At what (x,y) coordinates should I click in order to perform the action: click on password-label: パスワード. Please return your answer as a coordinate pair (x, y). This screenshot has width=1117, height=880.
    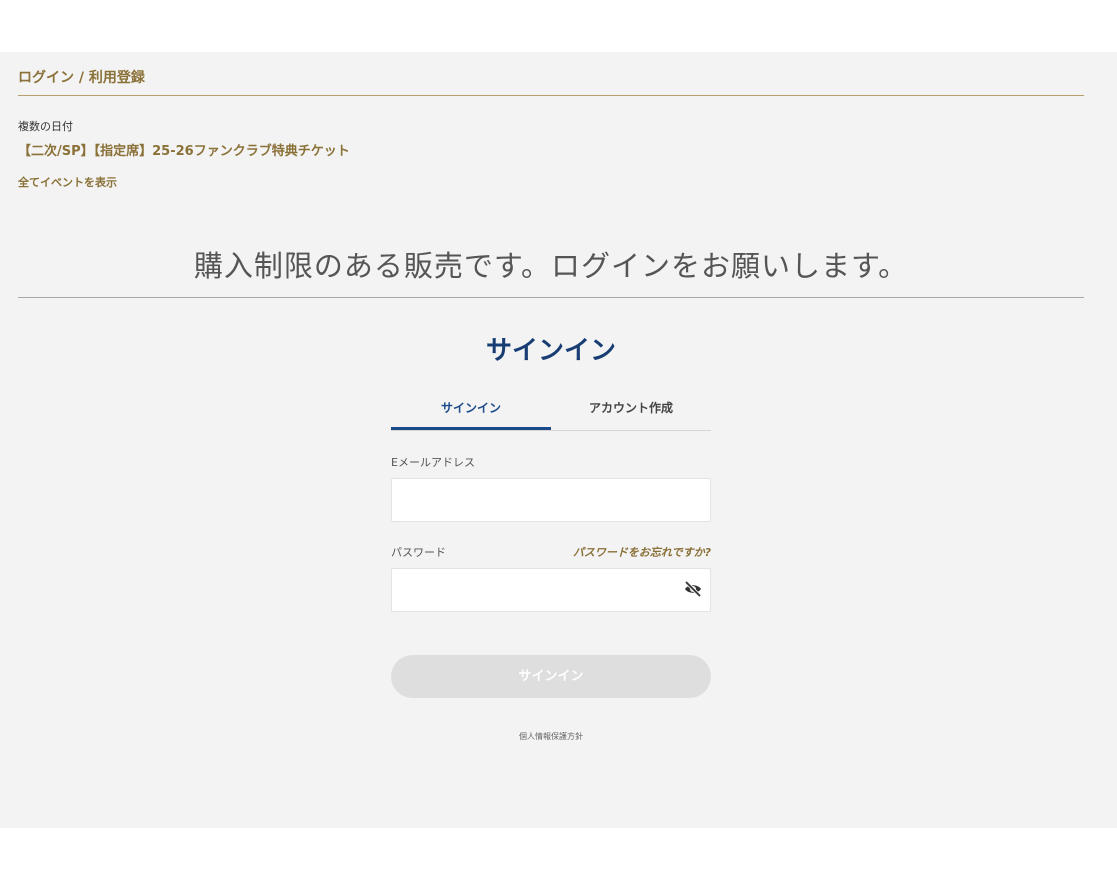
    Looking at the image, I should click on (418, 552).